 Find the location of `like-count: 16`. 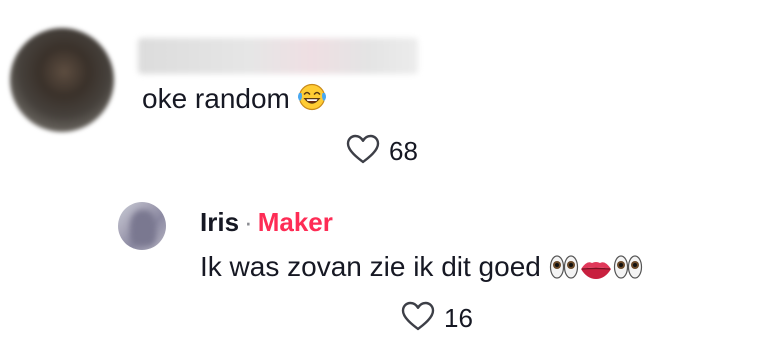

like-count: 16 is located at coordinates (458, 317).